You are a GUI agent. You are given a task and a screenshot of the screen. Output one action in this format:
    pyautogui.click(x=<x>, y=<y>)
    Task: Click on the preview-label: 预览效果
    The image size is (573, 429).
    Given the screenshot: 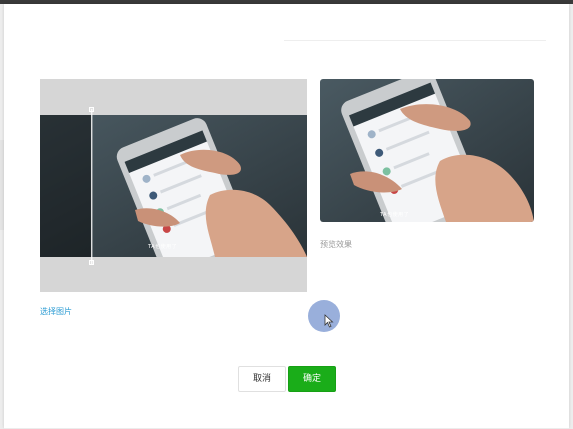 What is the action you would take?
    pyautogui.click(x=336, y=244)
    